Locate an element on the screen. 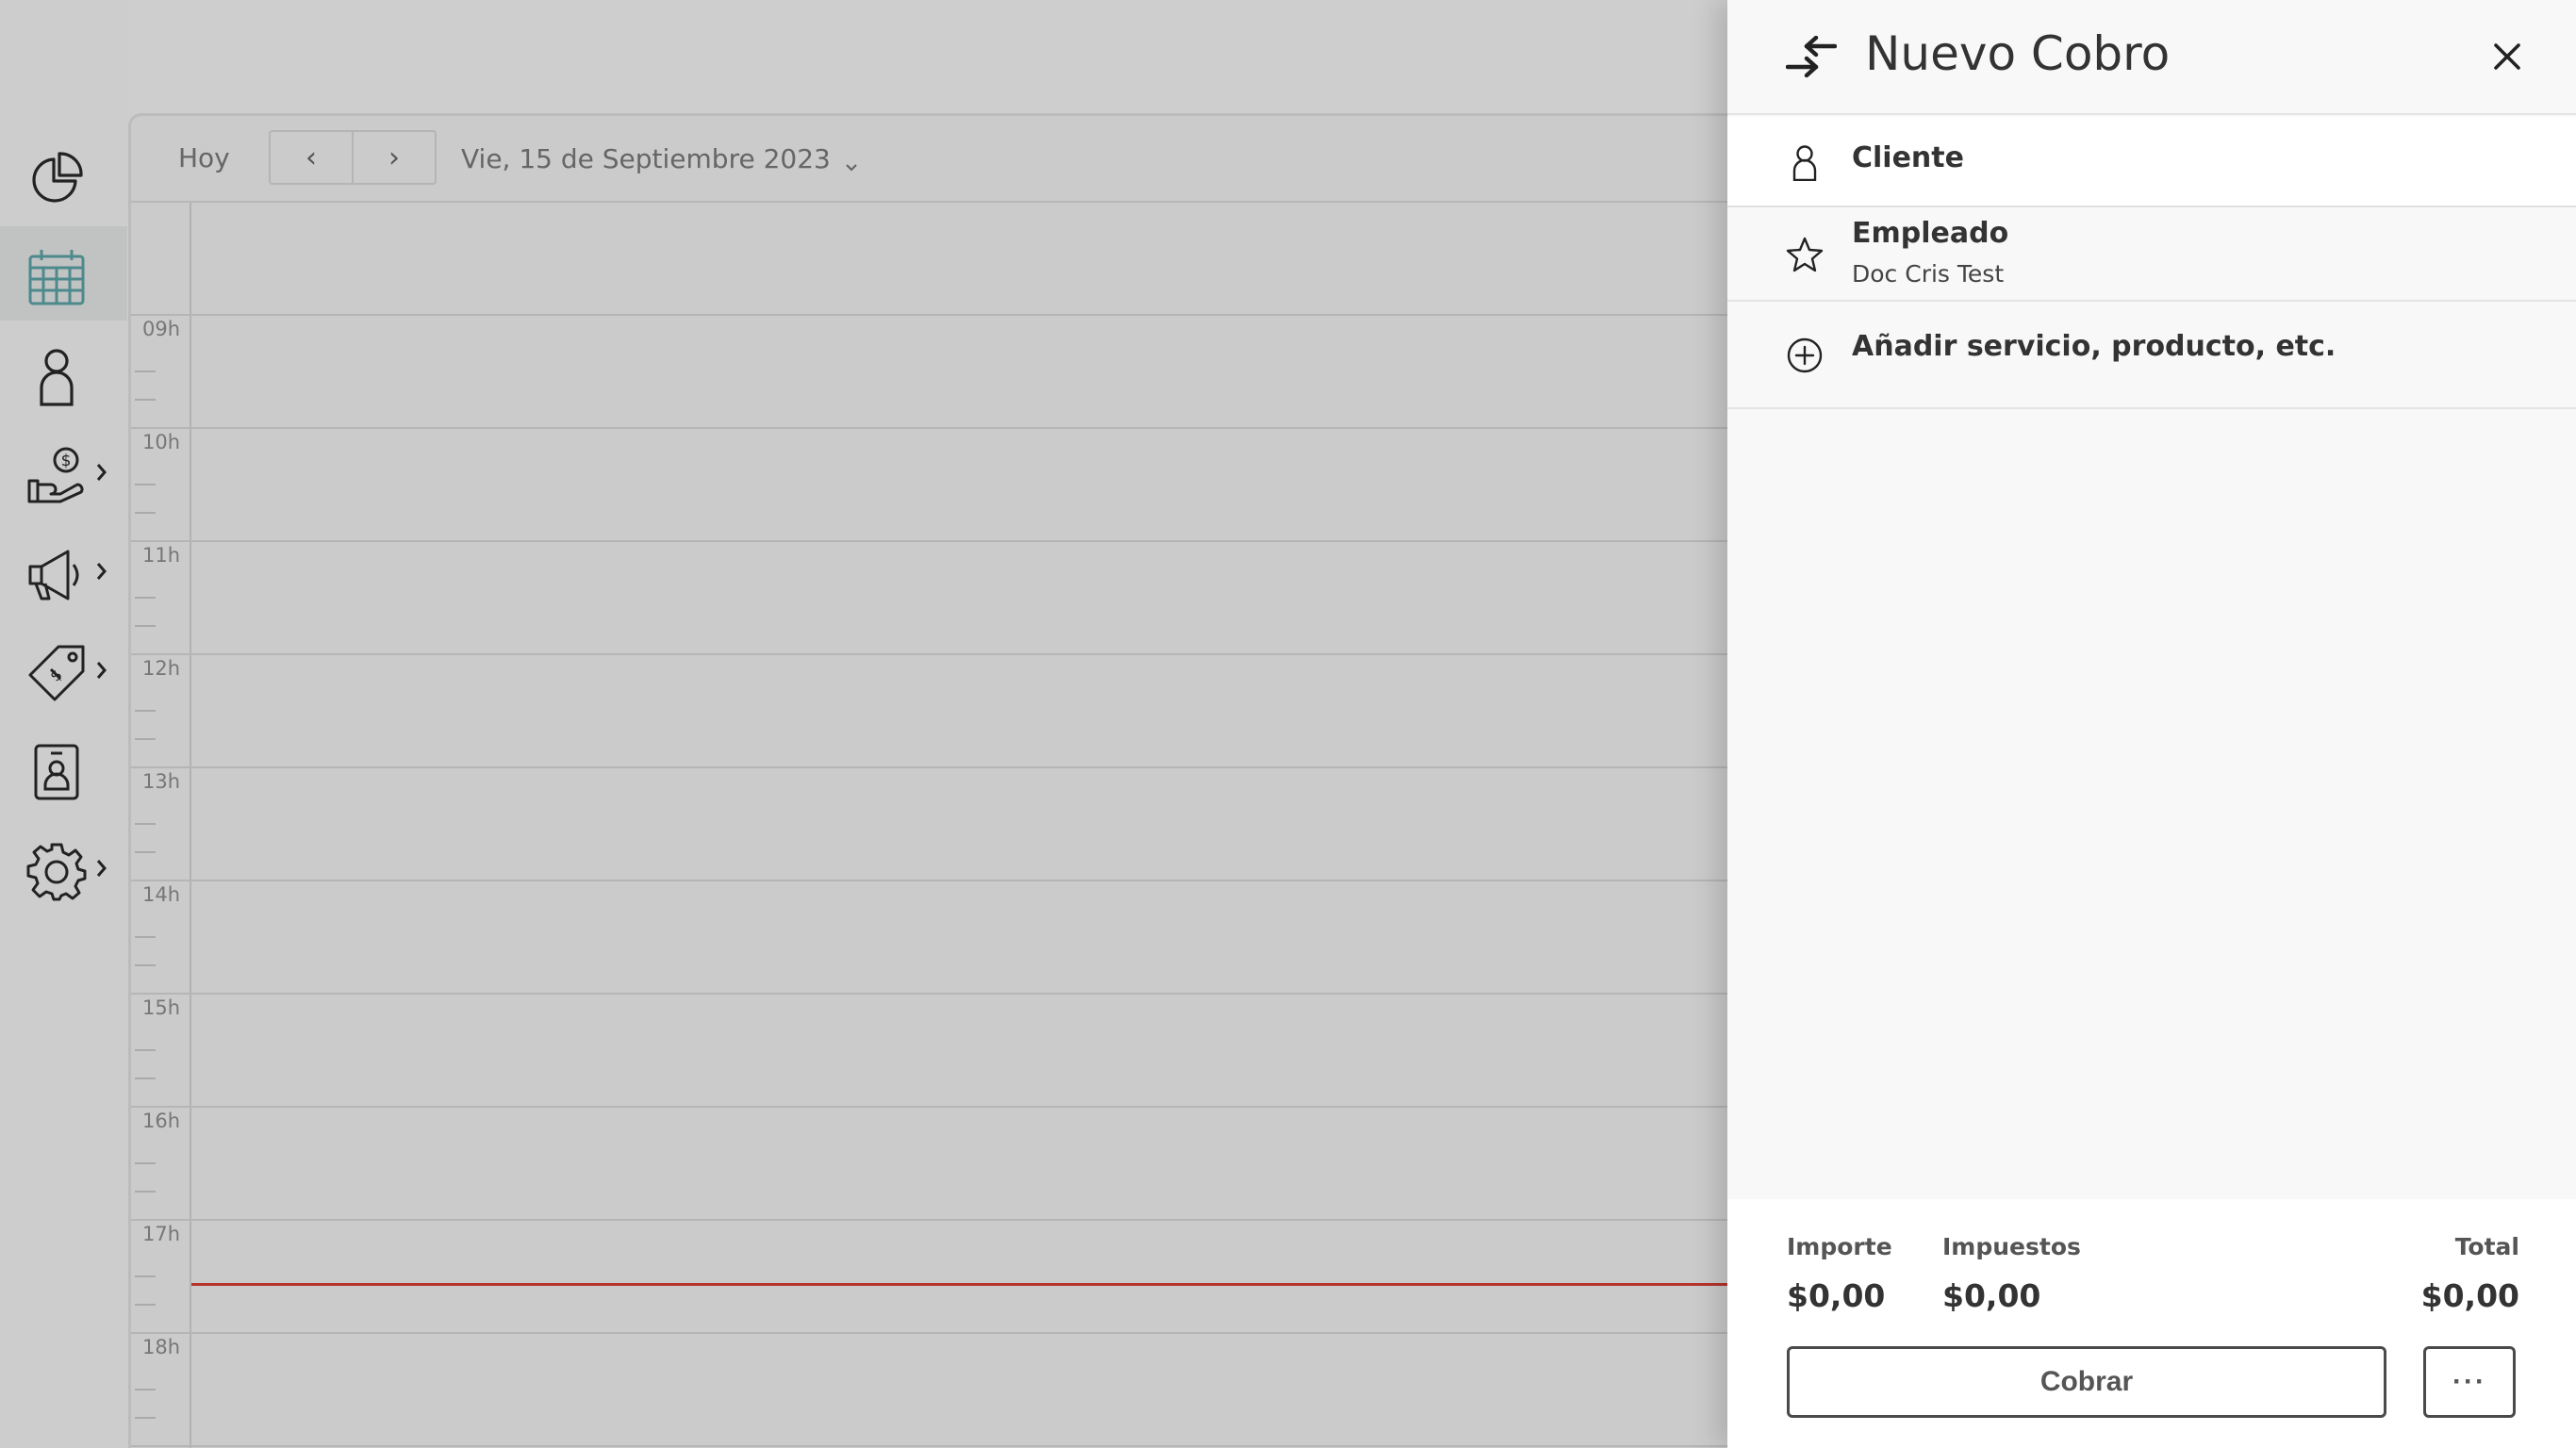 The width and height of the screenshot is (2576, 1448). hour-row: 15h is located at coordinates (932, 1049).